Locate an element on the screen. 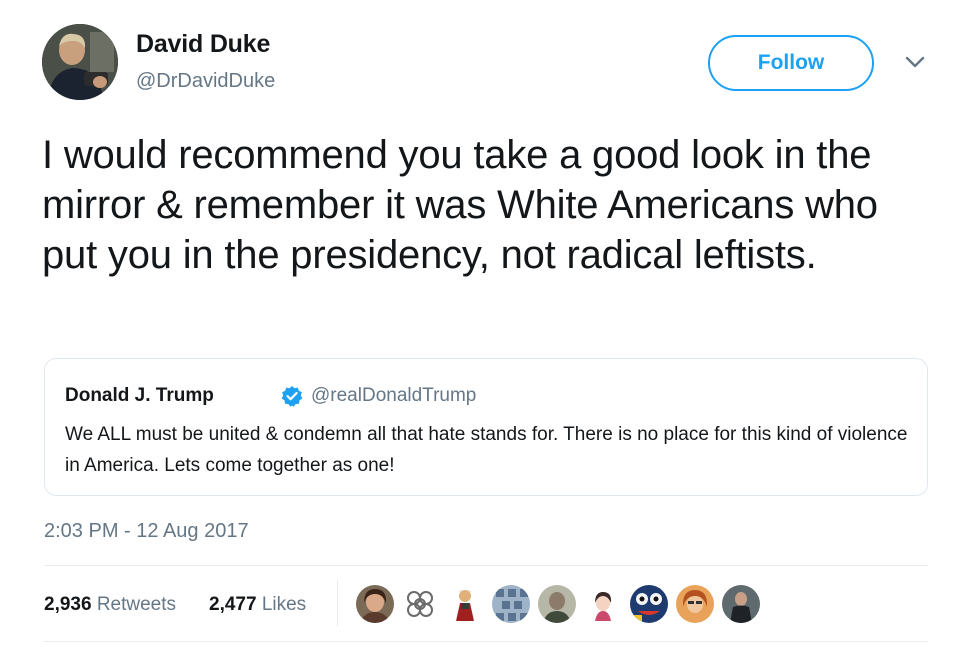 The height and width of the screenshot is (651, 980). quoted-author-handle: @realDonaldTrump is located at coordinates (394, 395).